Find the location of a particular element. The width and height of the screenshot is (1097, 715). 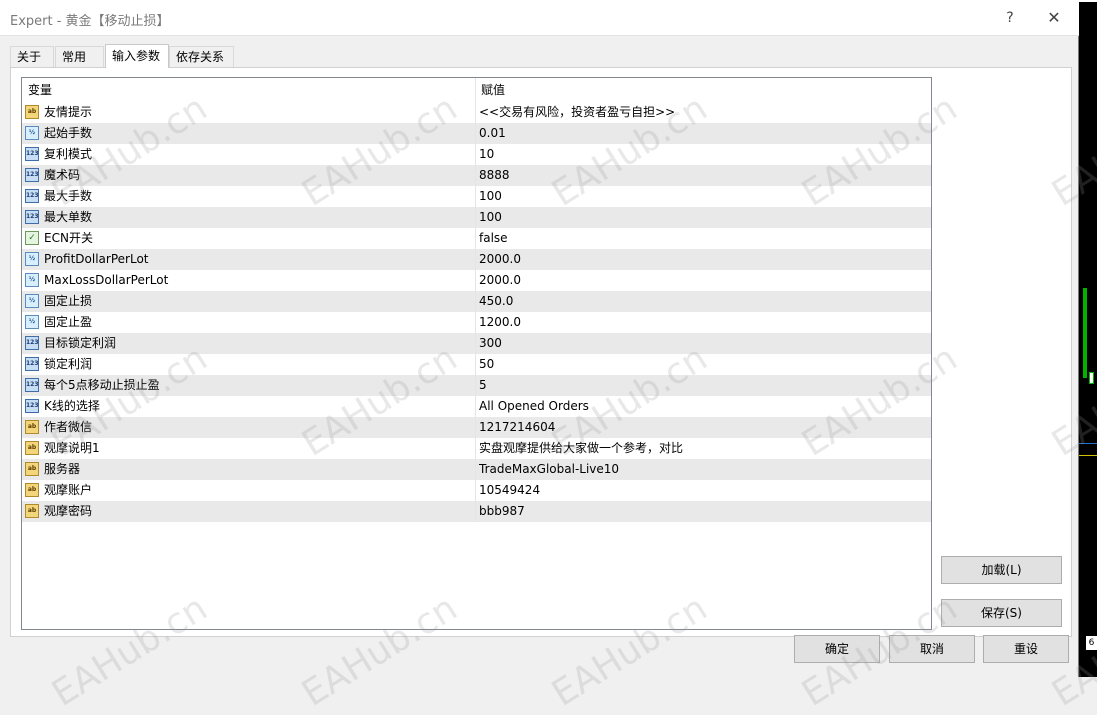

table-row: ab 观摩说明1 实盘观摩提供给大家做一个参考，对比 is located at coordinates (476, 448).